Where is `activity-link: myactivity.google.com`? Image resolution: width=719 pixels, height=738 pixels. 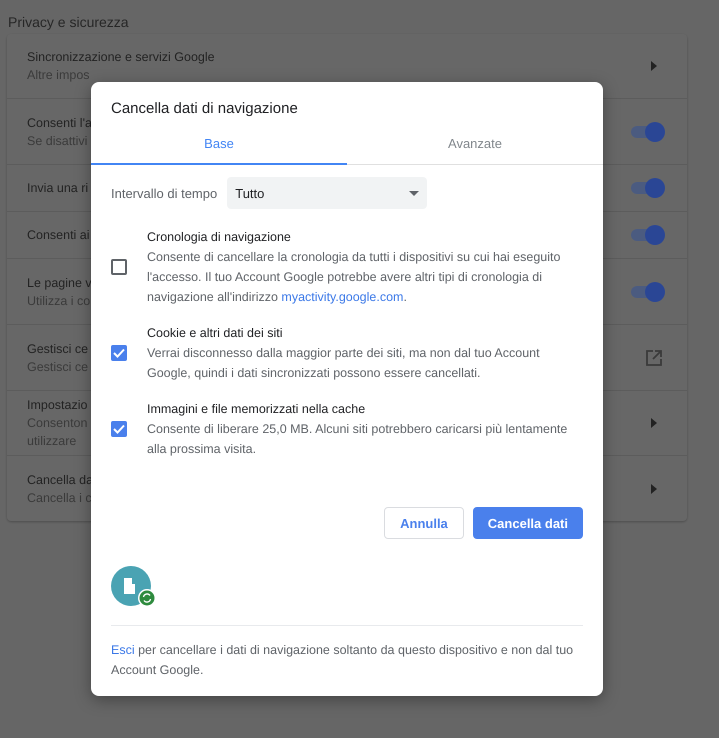
activity-link: myactivity.google.com is located at coordinates (342, 297).